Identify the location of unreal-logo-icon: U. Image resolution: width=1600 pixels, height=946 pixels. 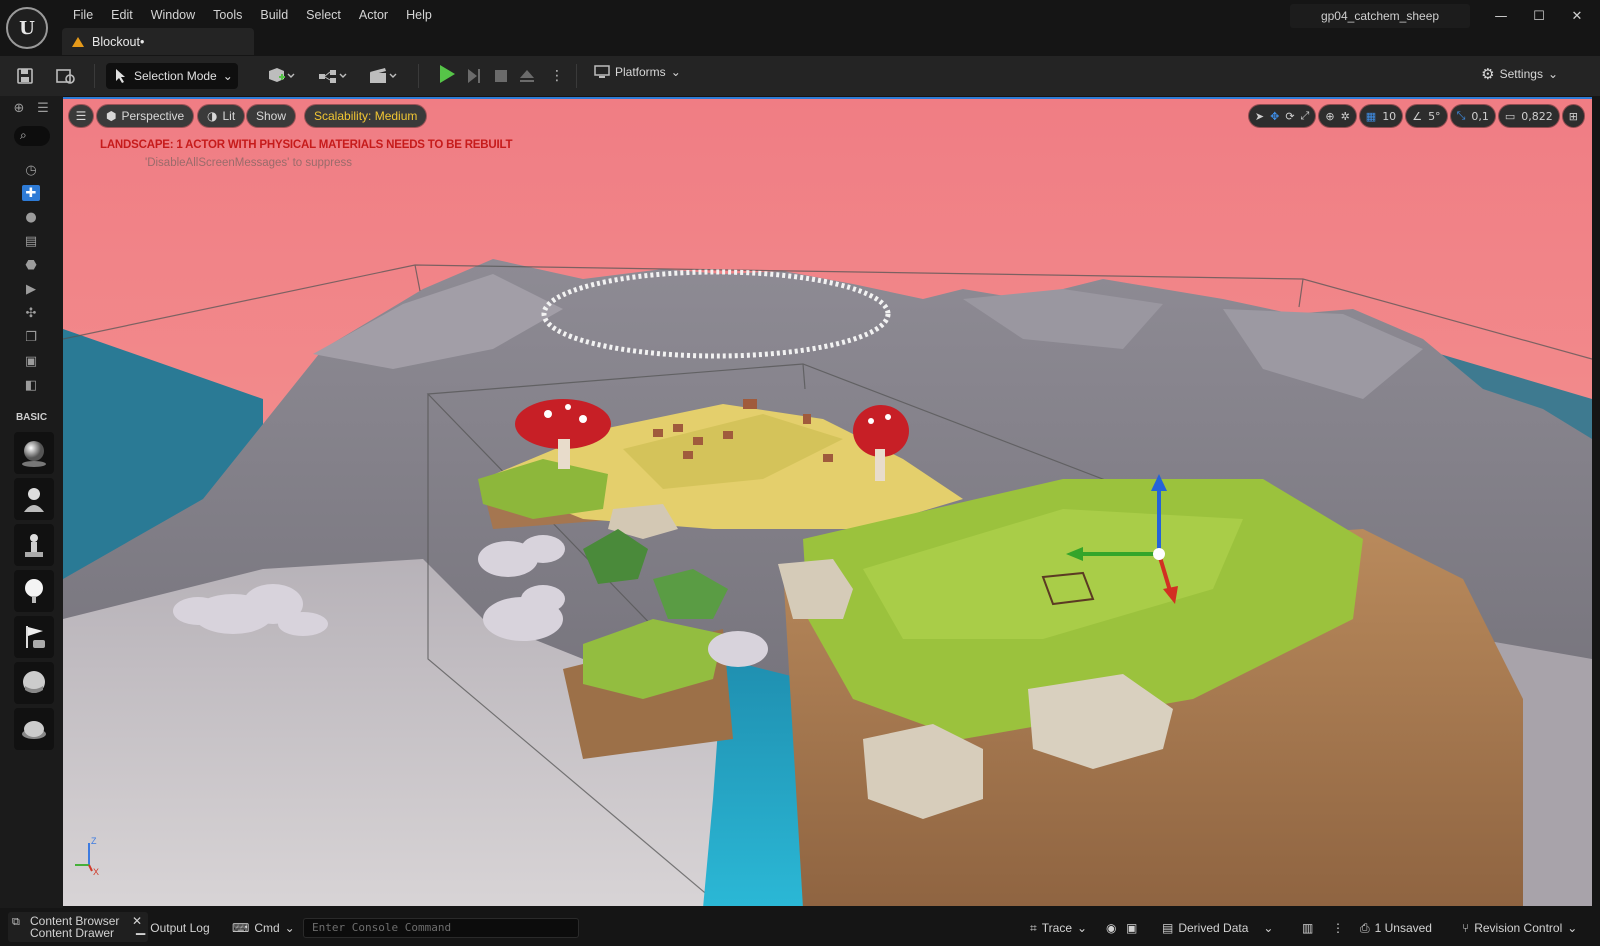
(27, 28).